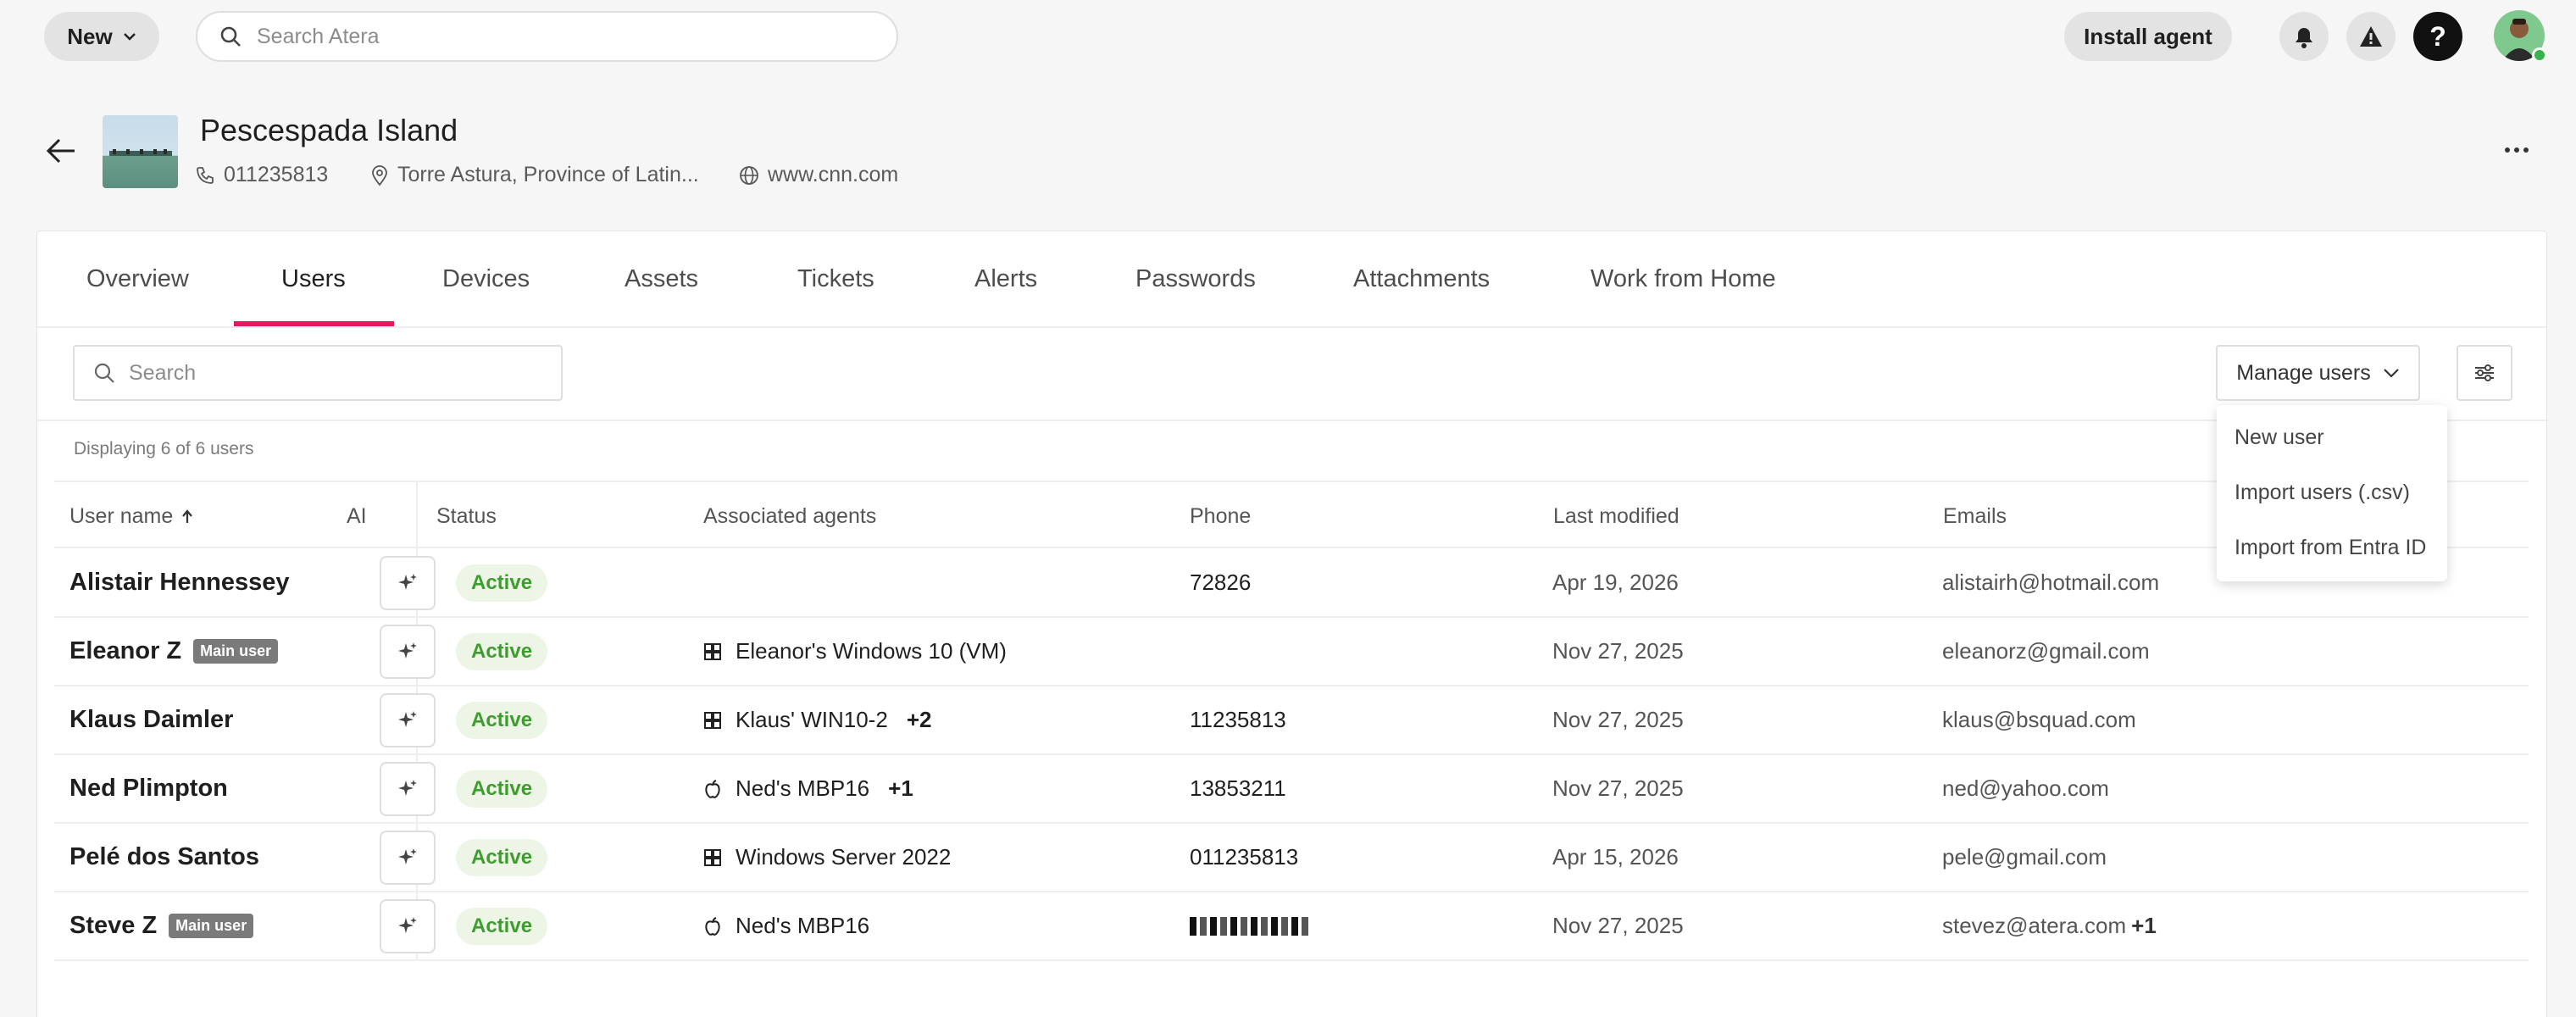 Image resolution: width=2576 pixels, height=1017 pixels. Describe the element at coordinates (1220, 516) in the screenshot. I see `column-header-phone: Phone` at that location.